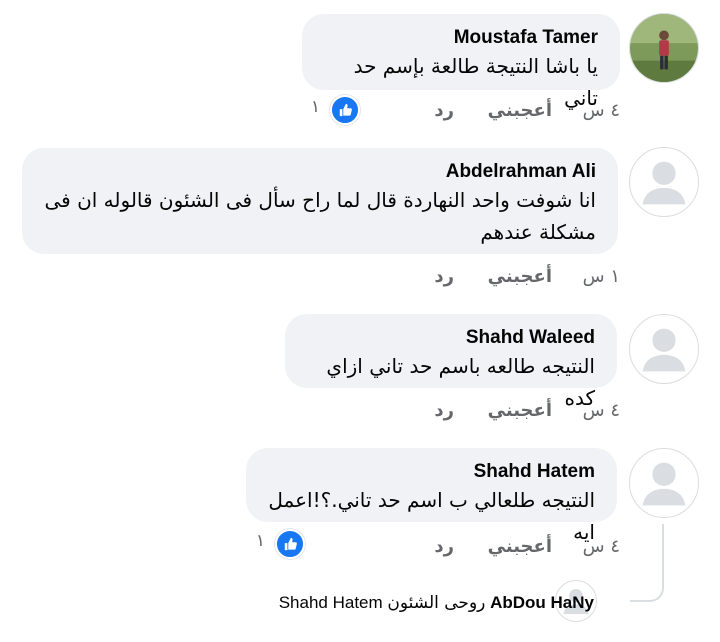  What do you see at coordinates (470, 281) in the screenshot?
I see `comment-actions: ١ س أعجبني رد` at bounding box center [470, 281].